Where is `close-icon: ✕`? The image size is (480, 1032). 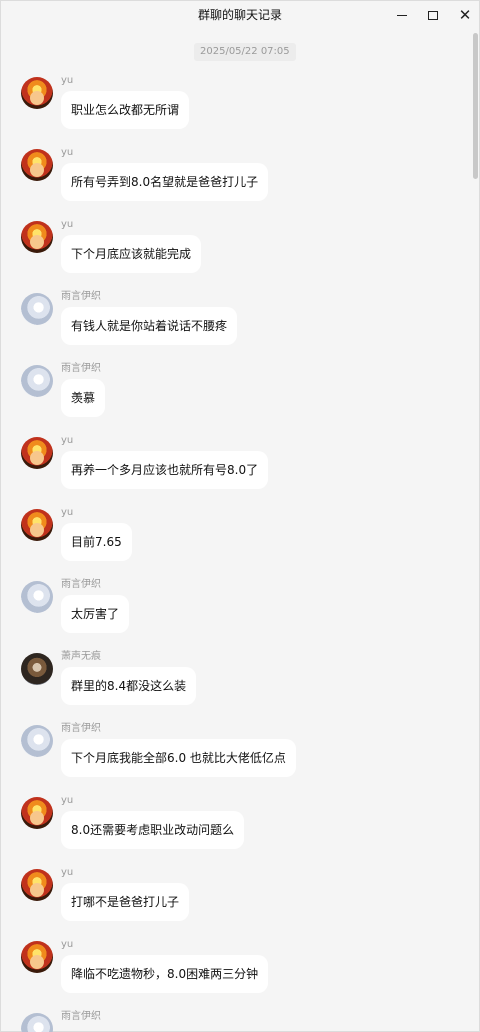
close-icon: ✕ is located at coordinates (465, 14).